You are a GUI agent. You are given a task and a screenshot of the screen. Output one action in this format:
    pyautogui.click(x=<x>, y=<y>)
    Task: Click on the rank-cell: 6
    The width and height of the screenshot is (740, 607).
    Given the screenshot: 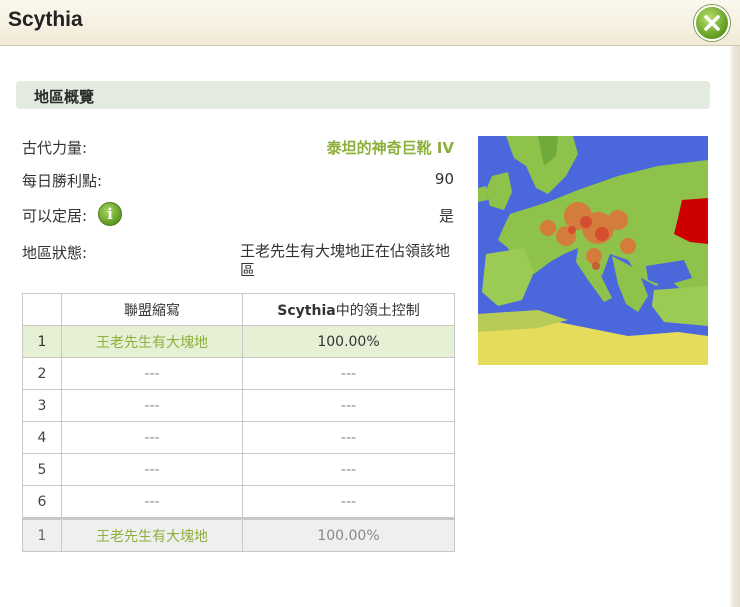 What is the action you would take?
    pyautogui.click(x=42, y=502)
    